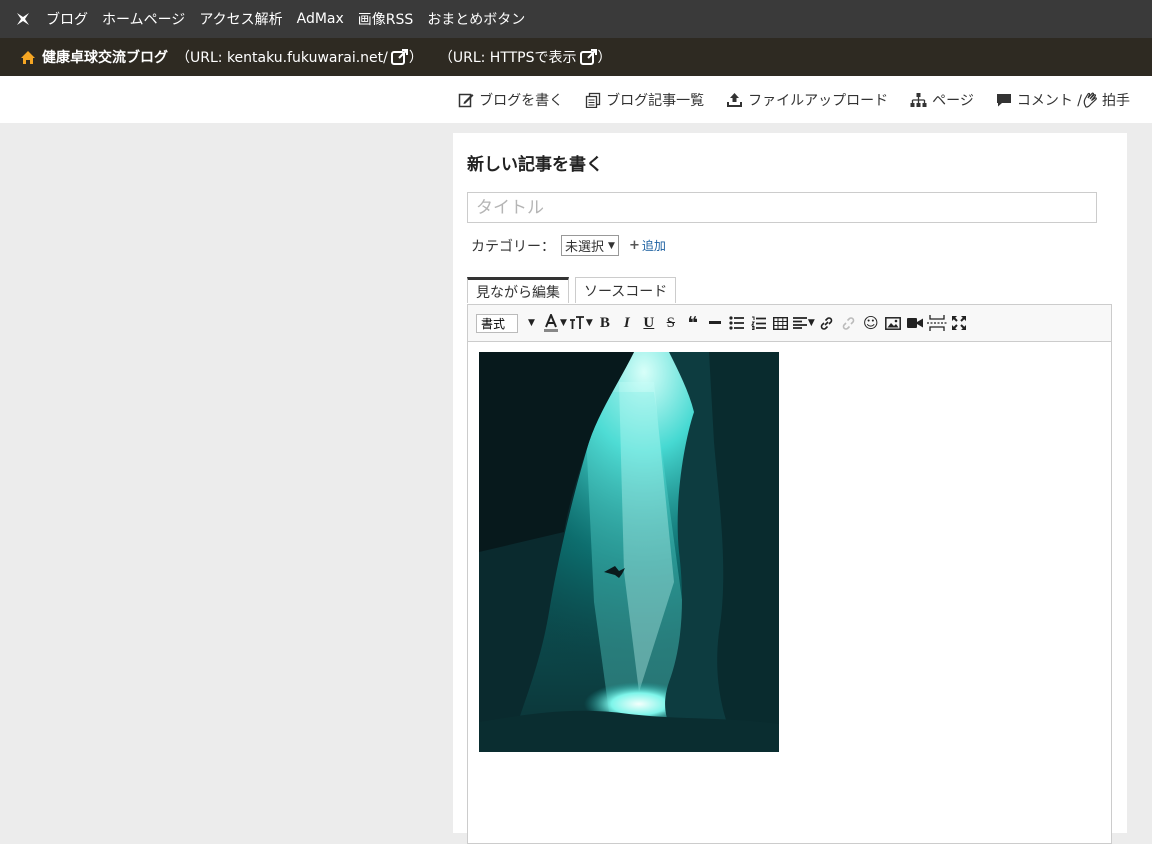  What do you see at coordinates (1090, 100) in the screenshot?
I see `clap-icon` at bounding box center [1090, 100].